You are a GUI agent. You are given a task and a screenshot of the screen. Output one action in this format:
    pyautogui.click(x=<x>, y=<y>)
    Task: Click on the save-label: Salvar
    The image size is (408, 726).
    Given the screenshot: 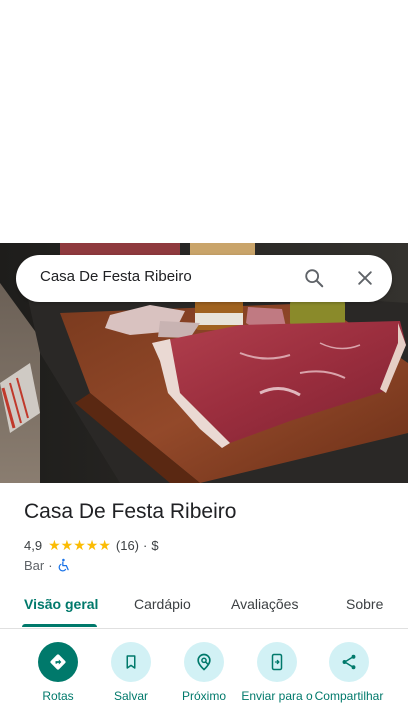 What is the action you would take?
    pyautogui.click(x=130, y=696)
    